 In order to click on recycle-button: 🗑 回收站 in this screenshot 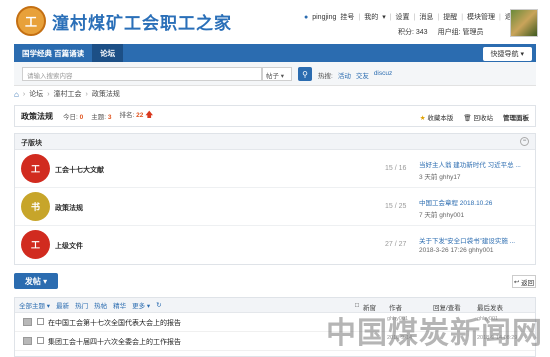, I will do `click(478, 117)`.